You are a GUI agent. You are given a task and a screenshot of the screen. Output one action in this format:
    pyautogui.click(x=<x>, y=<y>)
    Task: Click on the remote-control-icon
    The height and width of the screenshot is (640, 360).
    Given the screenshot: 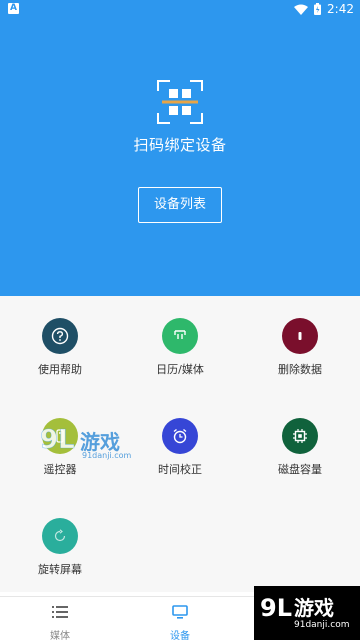 What is the action you would take?
    pyautogui.click(x=60, y=436)
    